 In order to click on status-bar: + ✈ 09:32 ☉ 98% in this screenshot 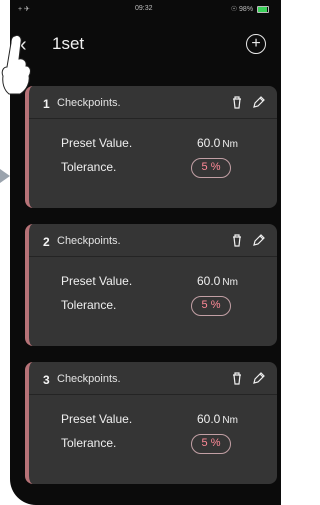, I will do `click(145, 10)`.